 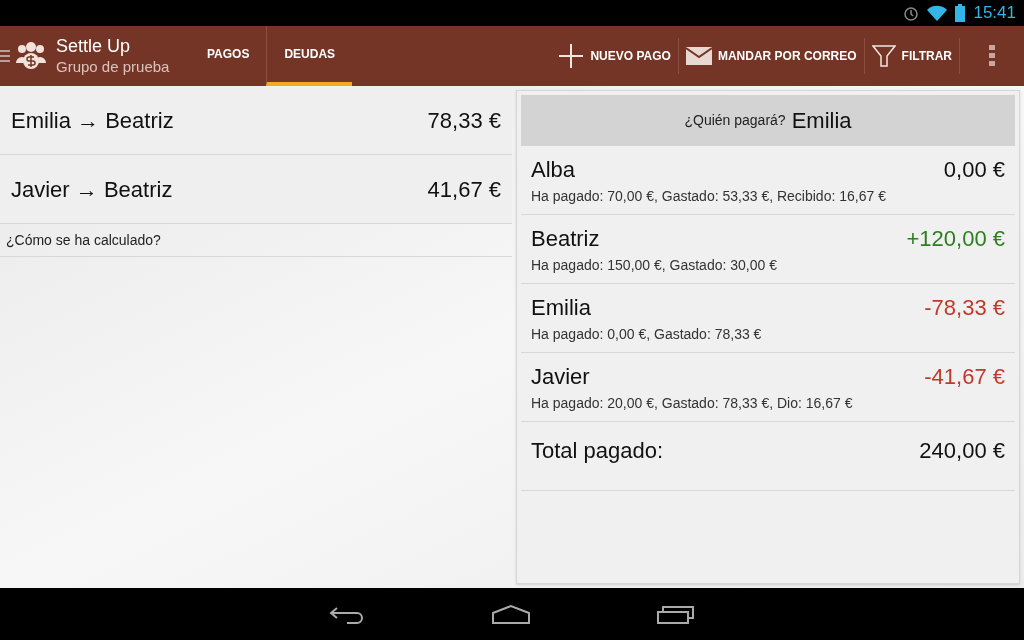 What do you see at coordinates (735, 120) in the screenshot?
I see `payer-question: ¿Quién pagará?` at bounding box center [735, 120].